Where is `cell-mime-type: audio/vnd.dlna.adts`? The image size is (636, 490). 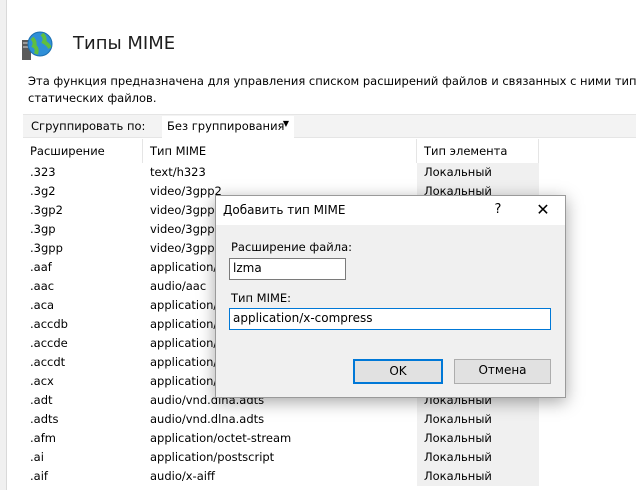 cell-mime-type: audio/vnd.dlna.adts is located at coordinates (207, 419).